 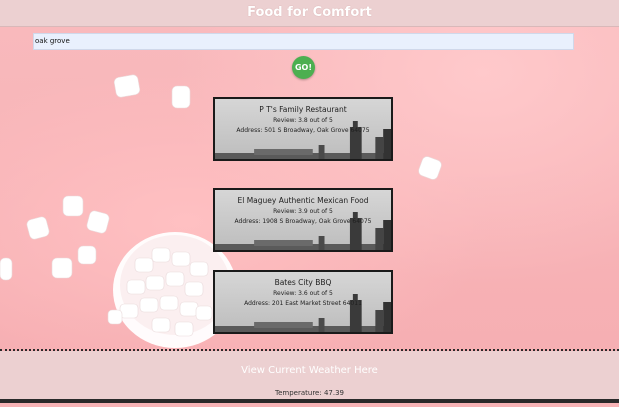 I want to click on restaurant-review: Review: 3.8 out of 5, so click(x=303, y=120).